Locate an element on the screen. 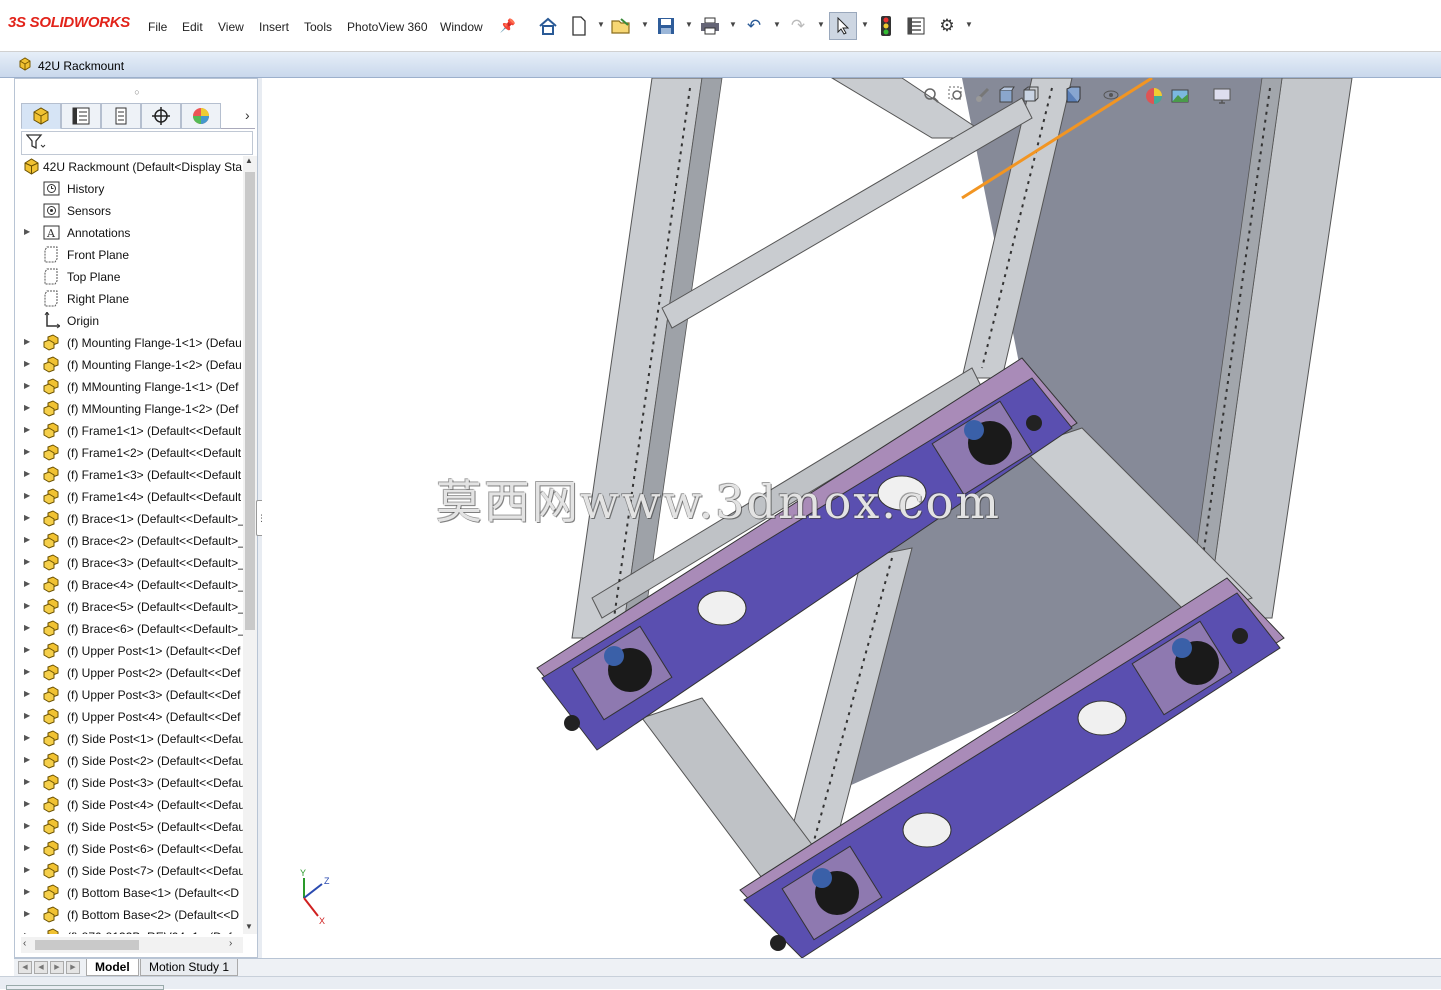 Image resolution: width=1441 pixels, height=990 pixels. tab-display-manager is located at coordinates (201, 116).